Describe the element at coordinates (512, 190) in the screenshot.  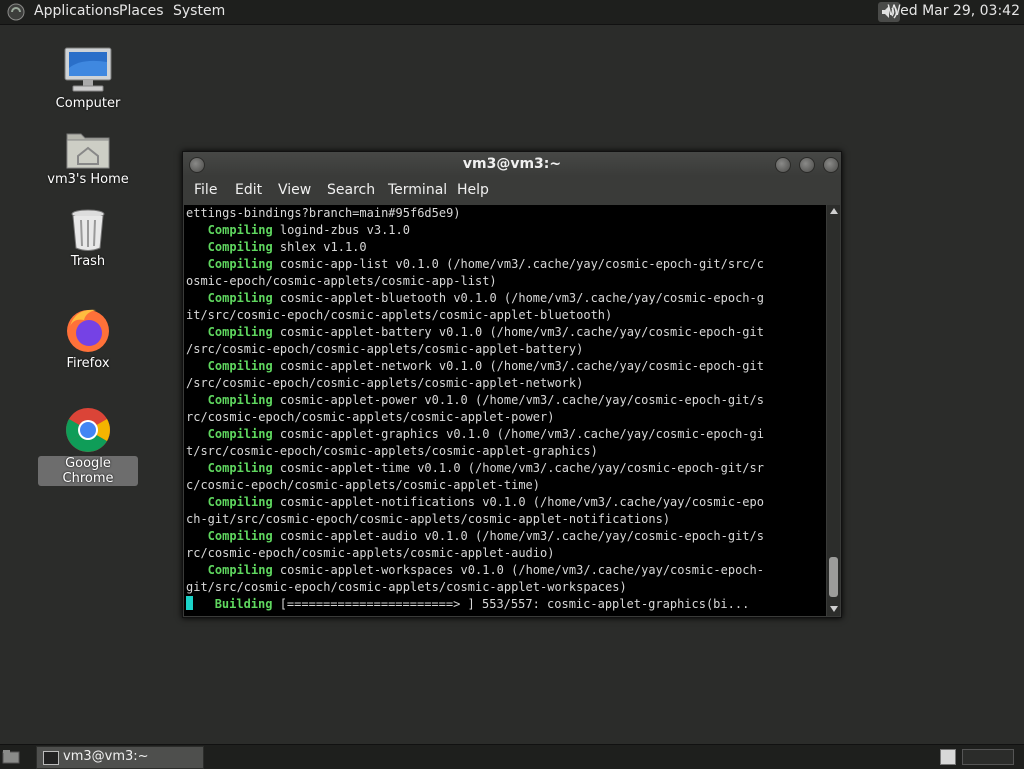
I see `terminal-menubar: File Edit View Search Terminal Help` at that location.